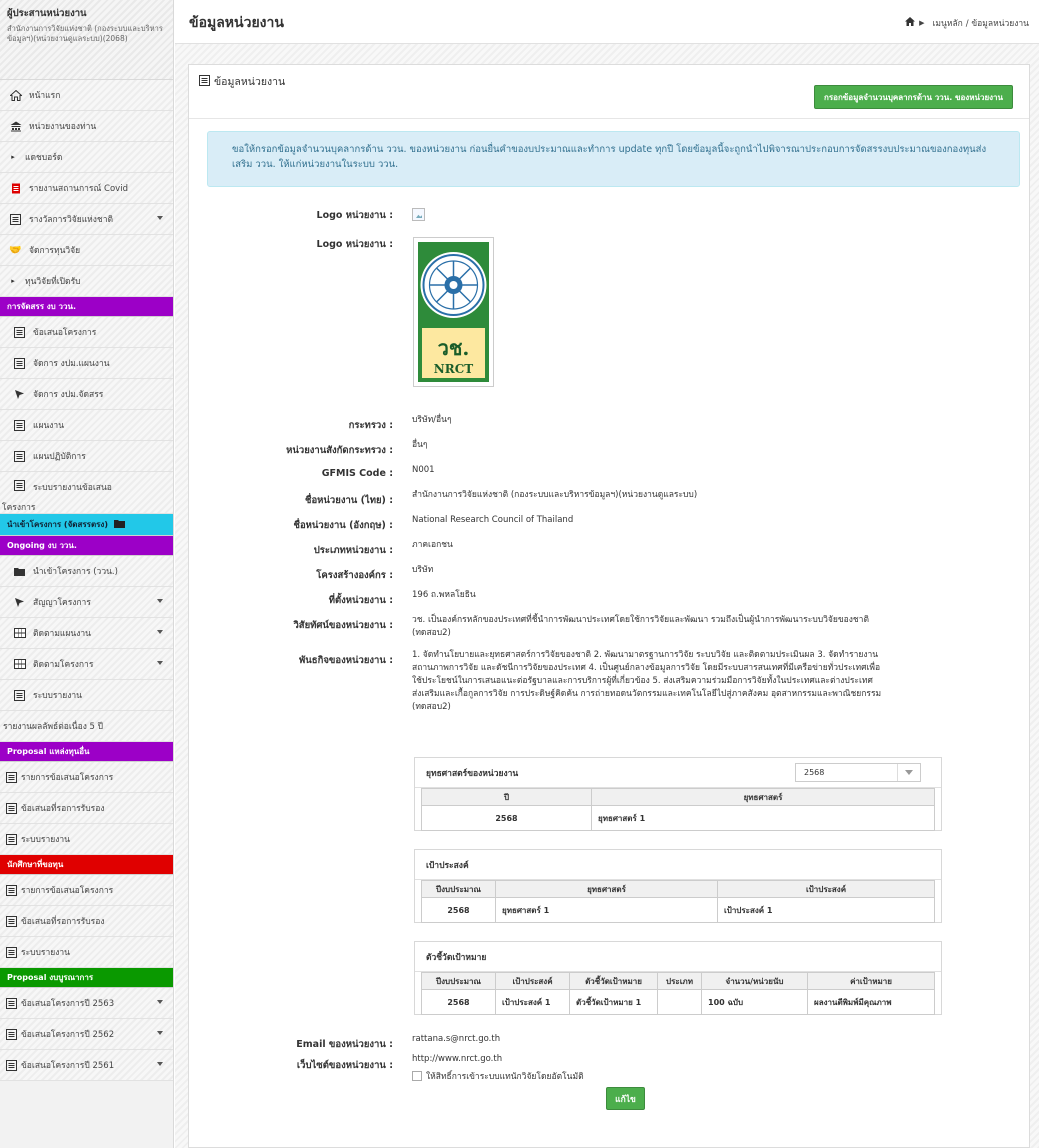 This screenshot has width=1039, height=1148. Describe the element at coordinates (871, 981) in the screenshot. I see `col-target: ค่าเป้าหมาย` at that location.